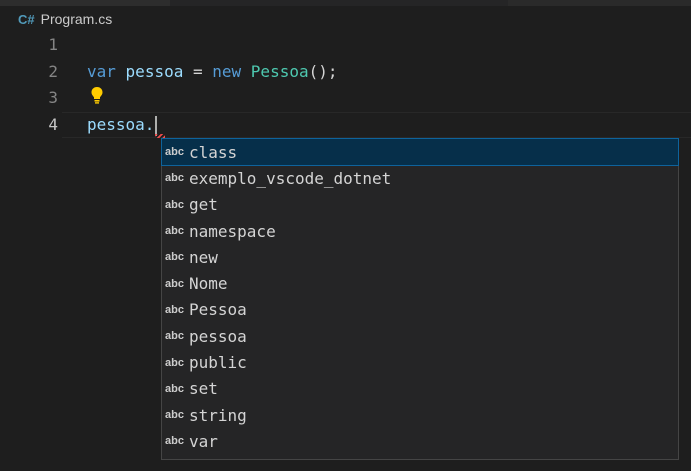 The height and width of the screenshot is (471, 691). I want to click on code-line-2: var pessoa = new Pessoa();, so click(212, 72).